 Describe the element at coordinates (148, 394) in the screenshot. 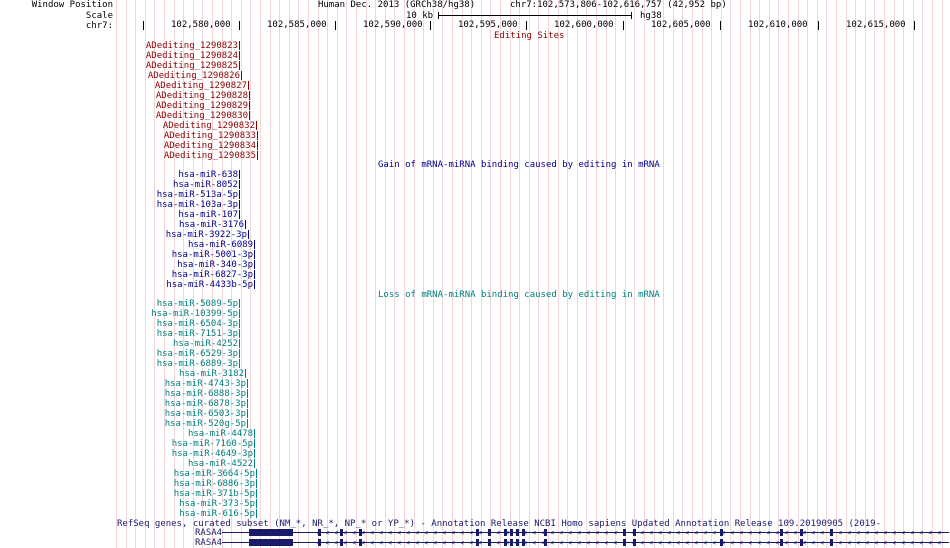

I see `feature-item: hsa-miR-6888-3p` at that location.